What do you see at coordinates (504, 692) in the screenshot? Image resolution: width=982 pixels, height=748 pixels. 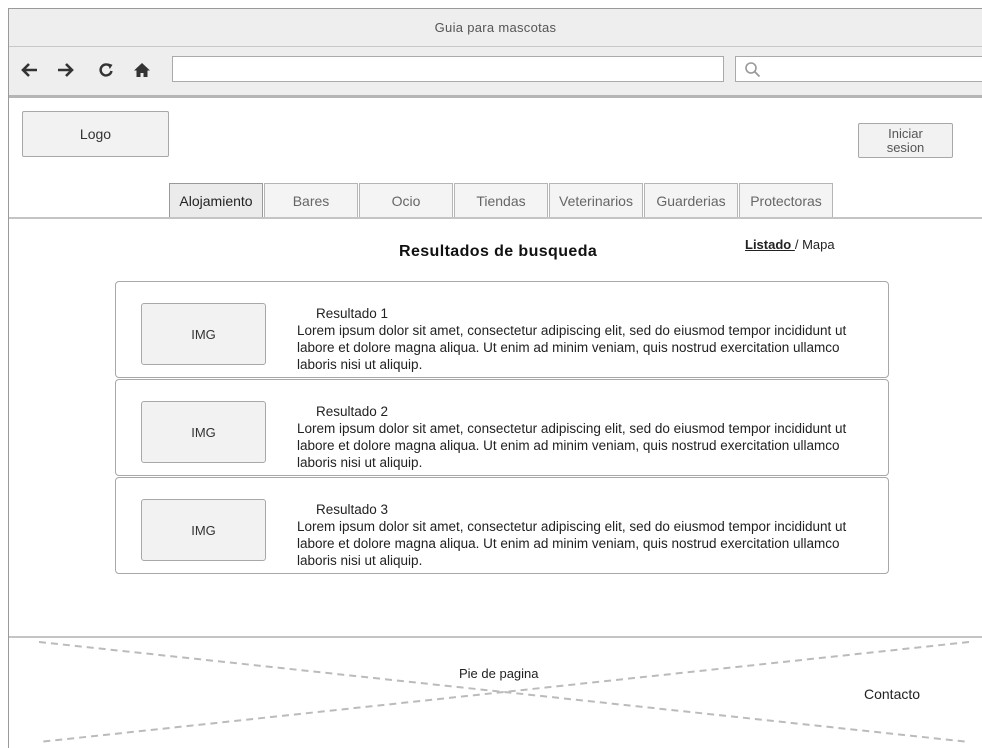 I see `footer-placeholder-cross` at bounding box center [504, 692].